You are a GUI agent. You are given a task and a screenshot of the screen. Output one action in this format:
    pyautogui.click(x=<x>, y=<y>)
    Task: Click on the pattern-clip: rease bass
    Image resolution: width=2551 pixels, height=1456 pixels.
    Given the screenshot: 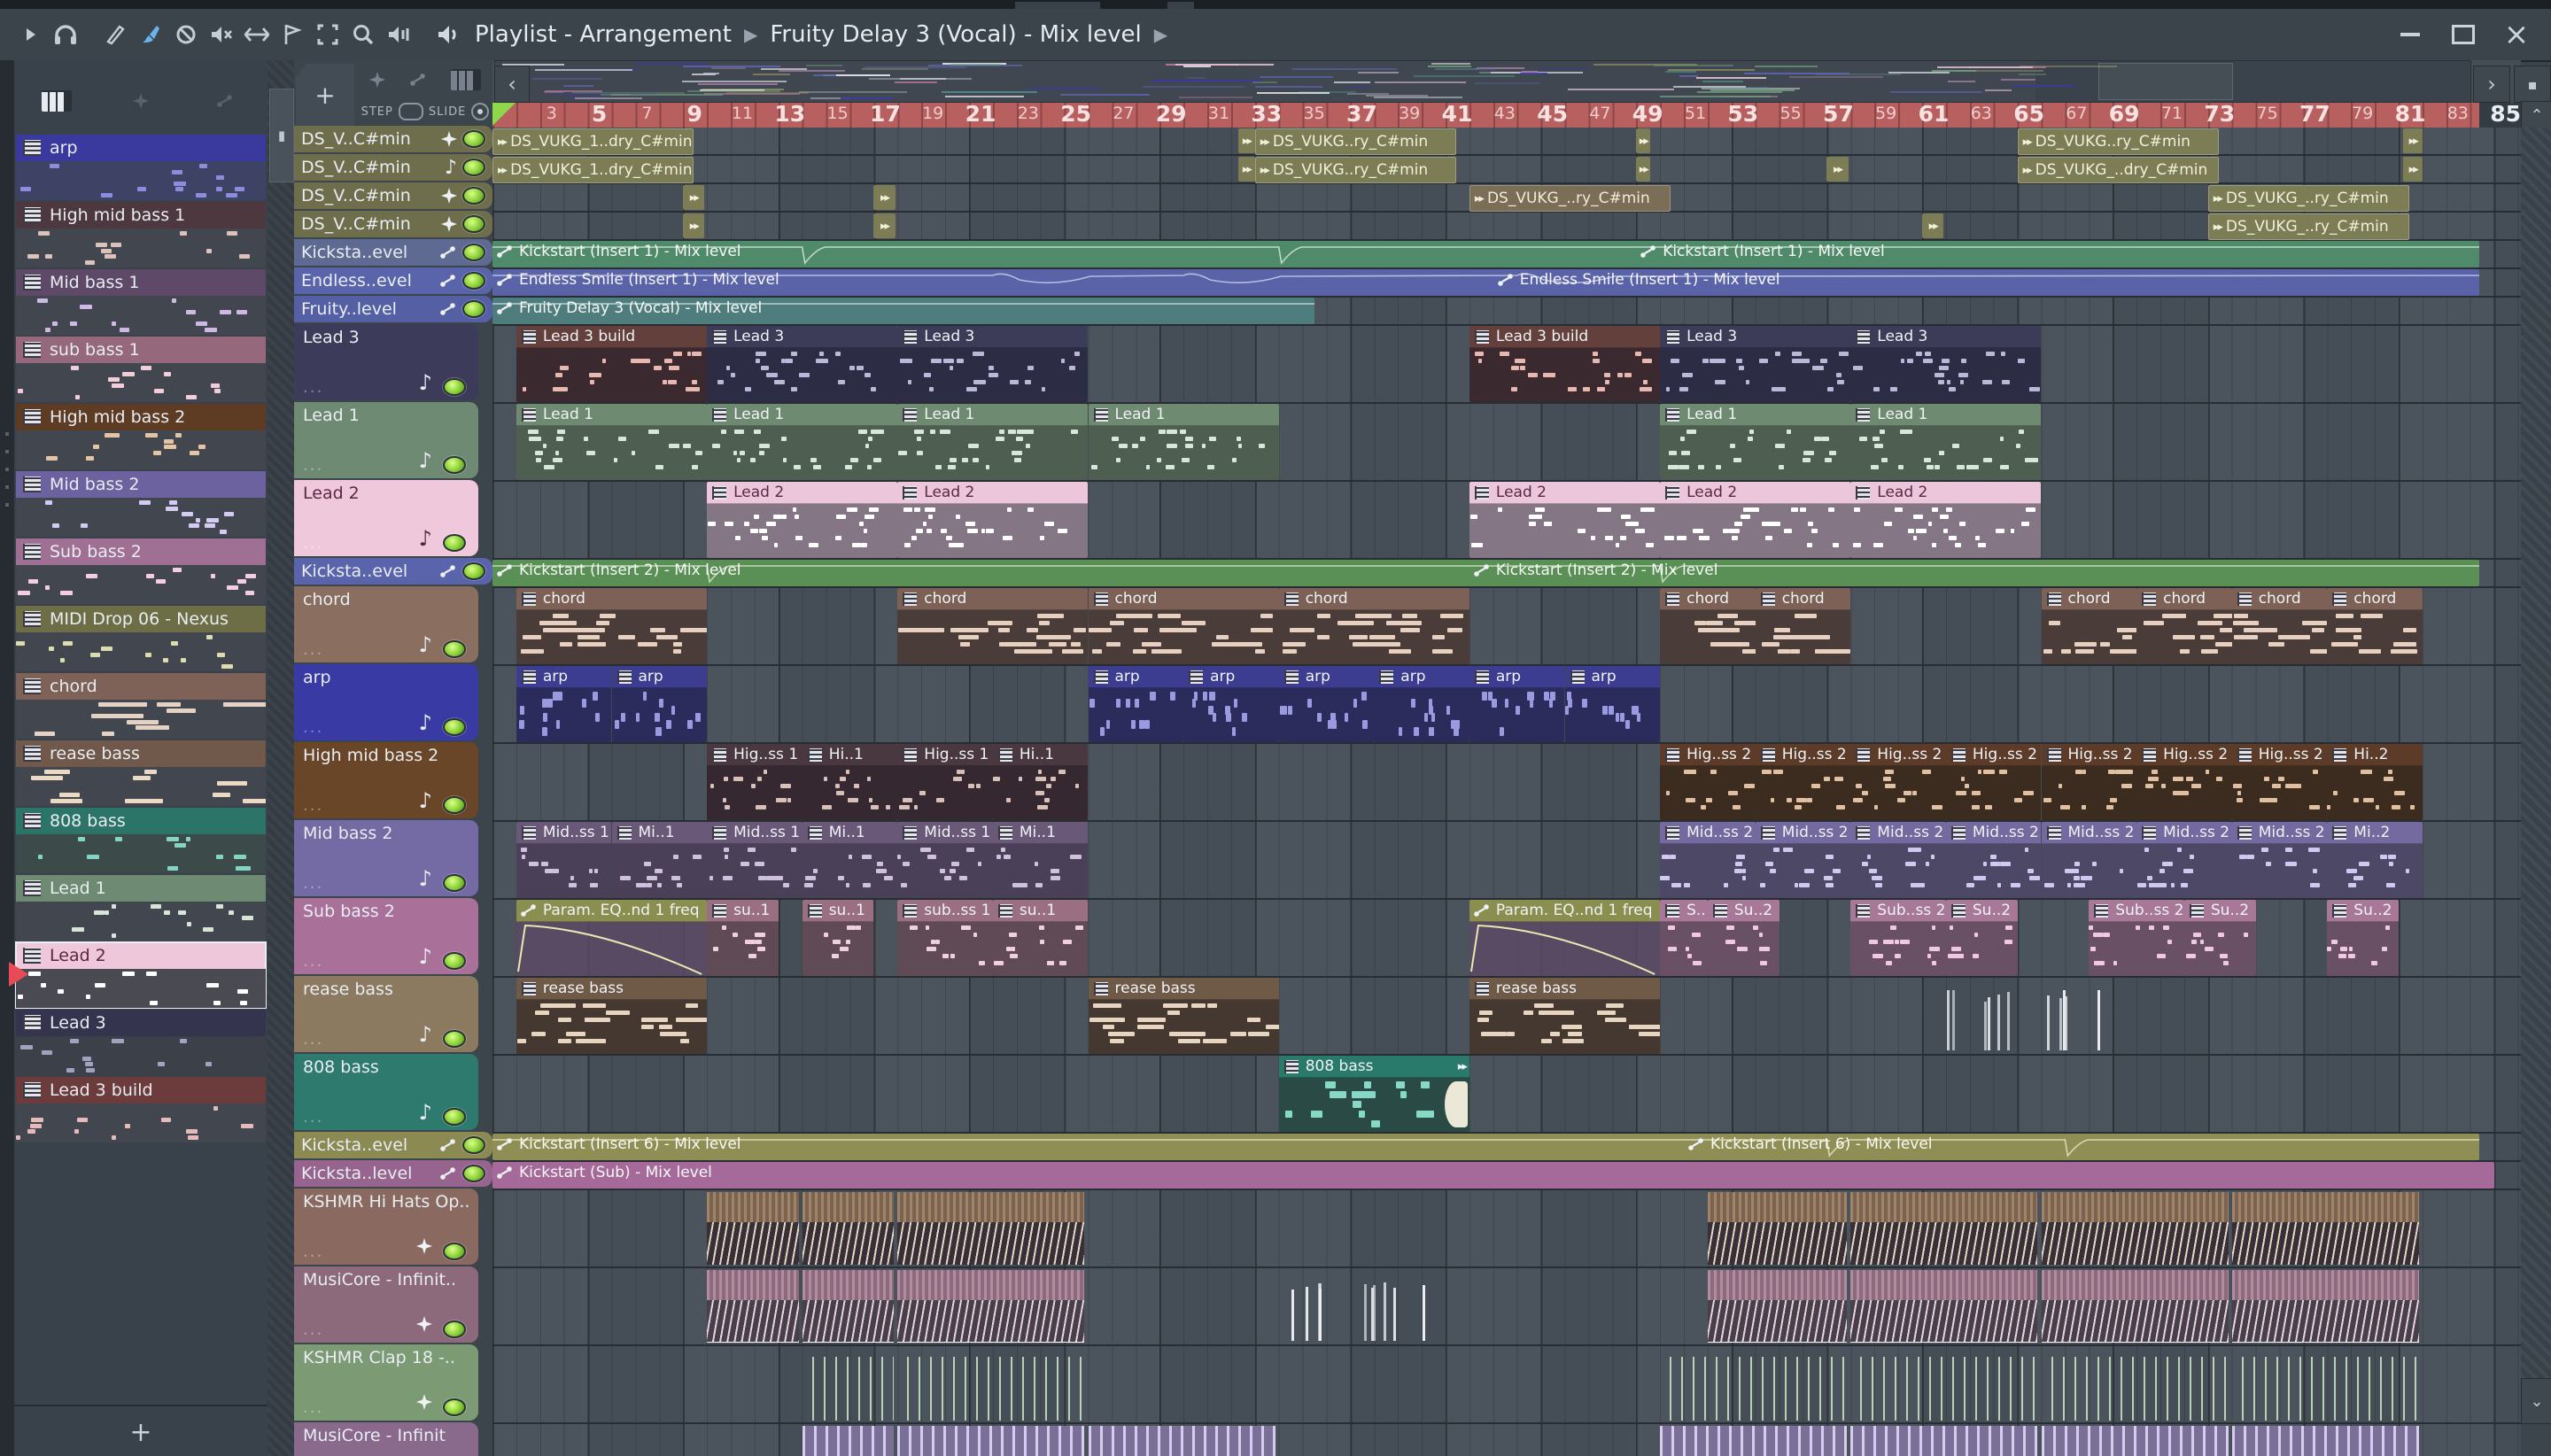 What is the action you would take?
    pyautogui.click(x=612, y=1016)
    